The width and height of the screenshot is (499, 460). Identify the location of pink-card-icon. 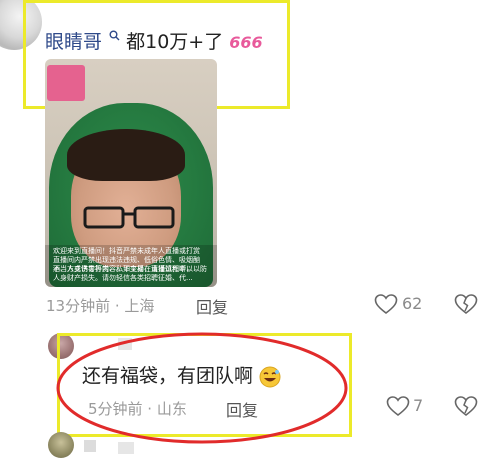
(66, 83).